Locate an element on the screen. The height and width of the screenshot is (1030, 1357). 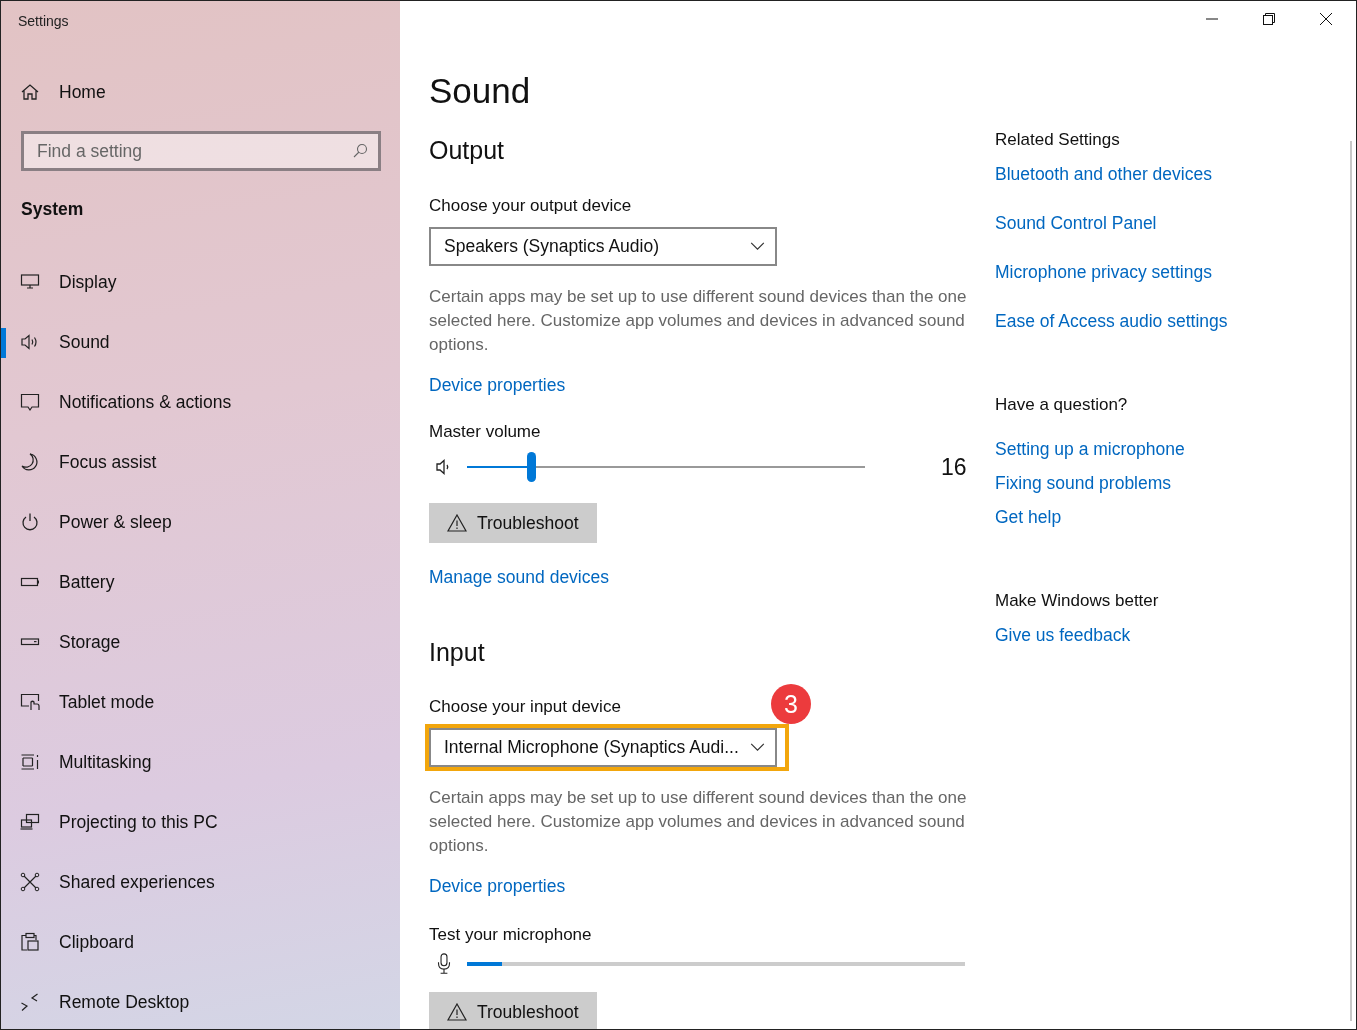
remote-icon is located at coordinates (30, 1002).